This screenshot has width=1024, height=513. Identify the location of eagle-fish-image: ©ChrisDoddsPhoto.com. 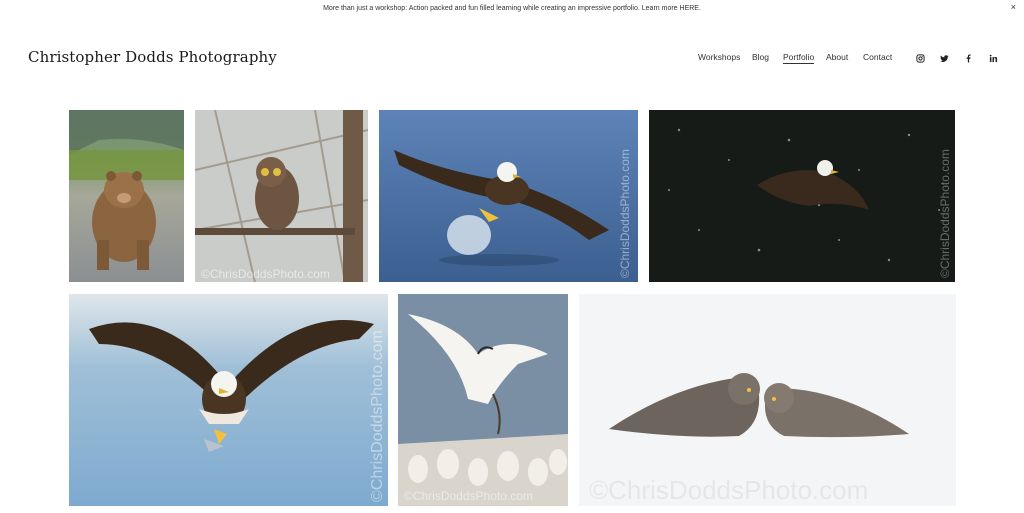
(228, 400).